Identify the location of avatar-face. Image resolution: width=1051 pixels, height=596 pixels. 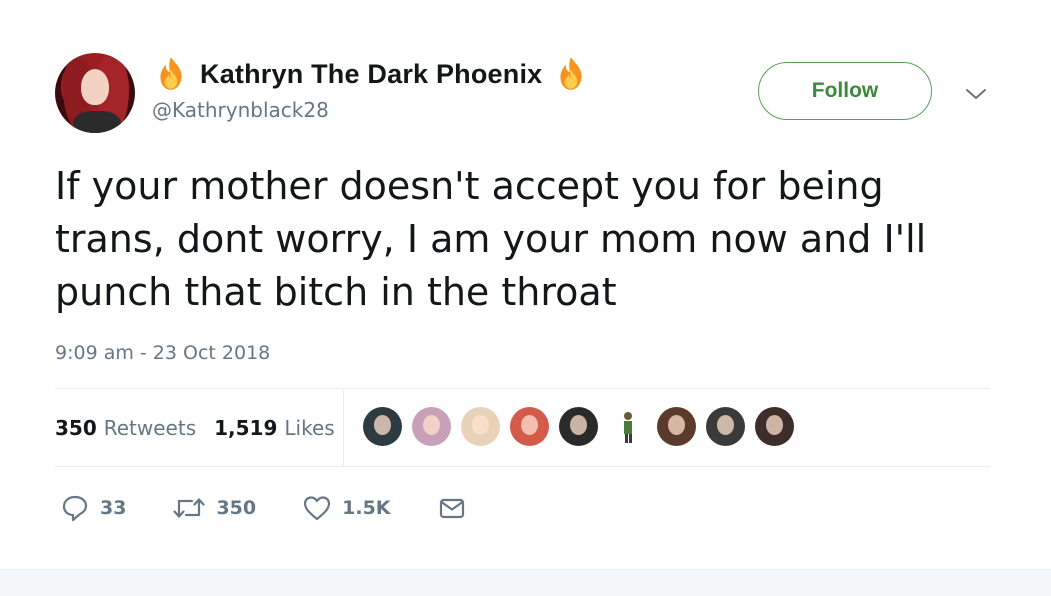
(95, 87).